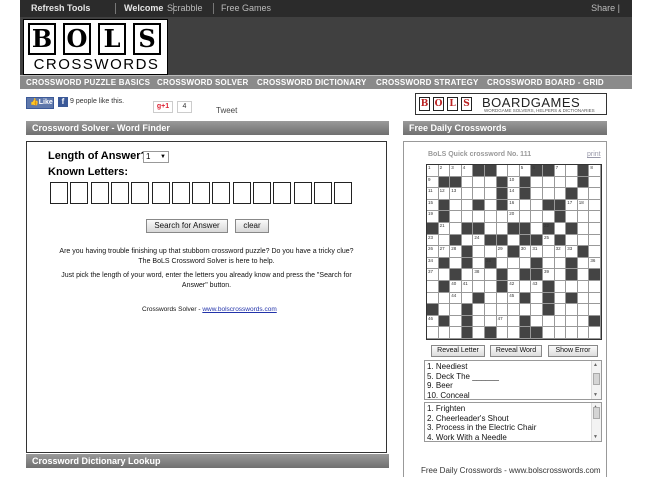 This screenshot has height=477, width=650. Describe the element at coordinates (433, 194) in the screenshot. I see `grid-cell: 11` at that location.